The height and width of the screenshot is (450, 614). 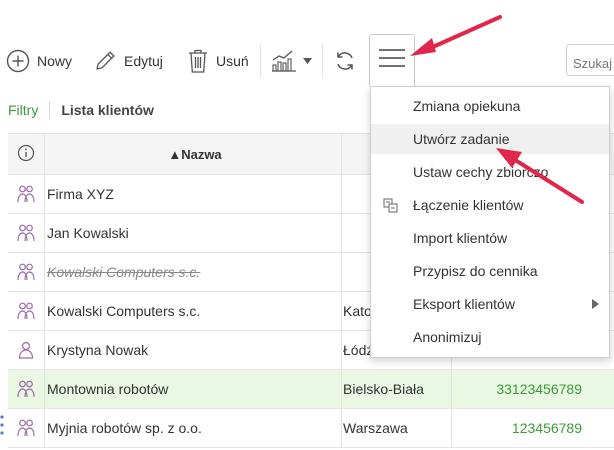 What do you see at coordinates (590, 60) in the screenshot?
I see `search-input` at bounding box center [590, 60].